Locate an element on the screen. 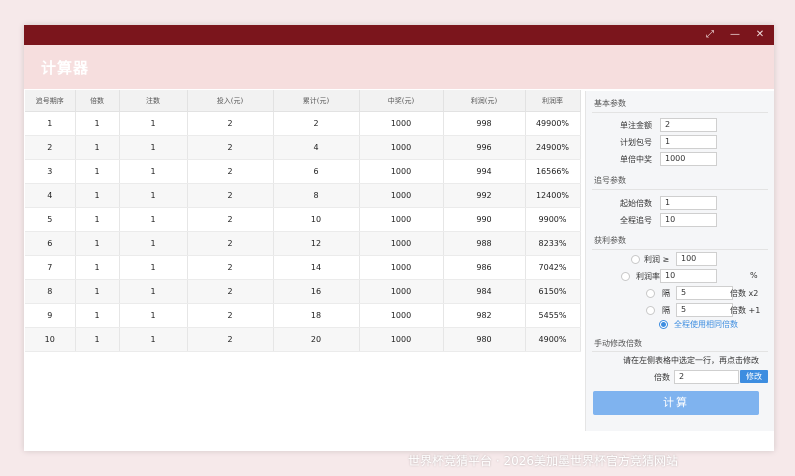  manual-modify-title: 手动修改倍数 is located at coordinates (618, 343).